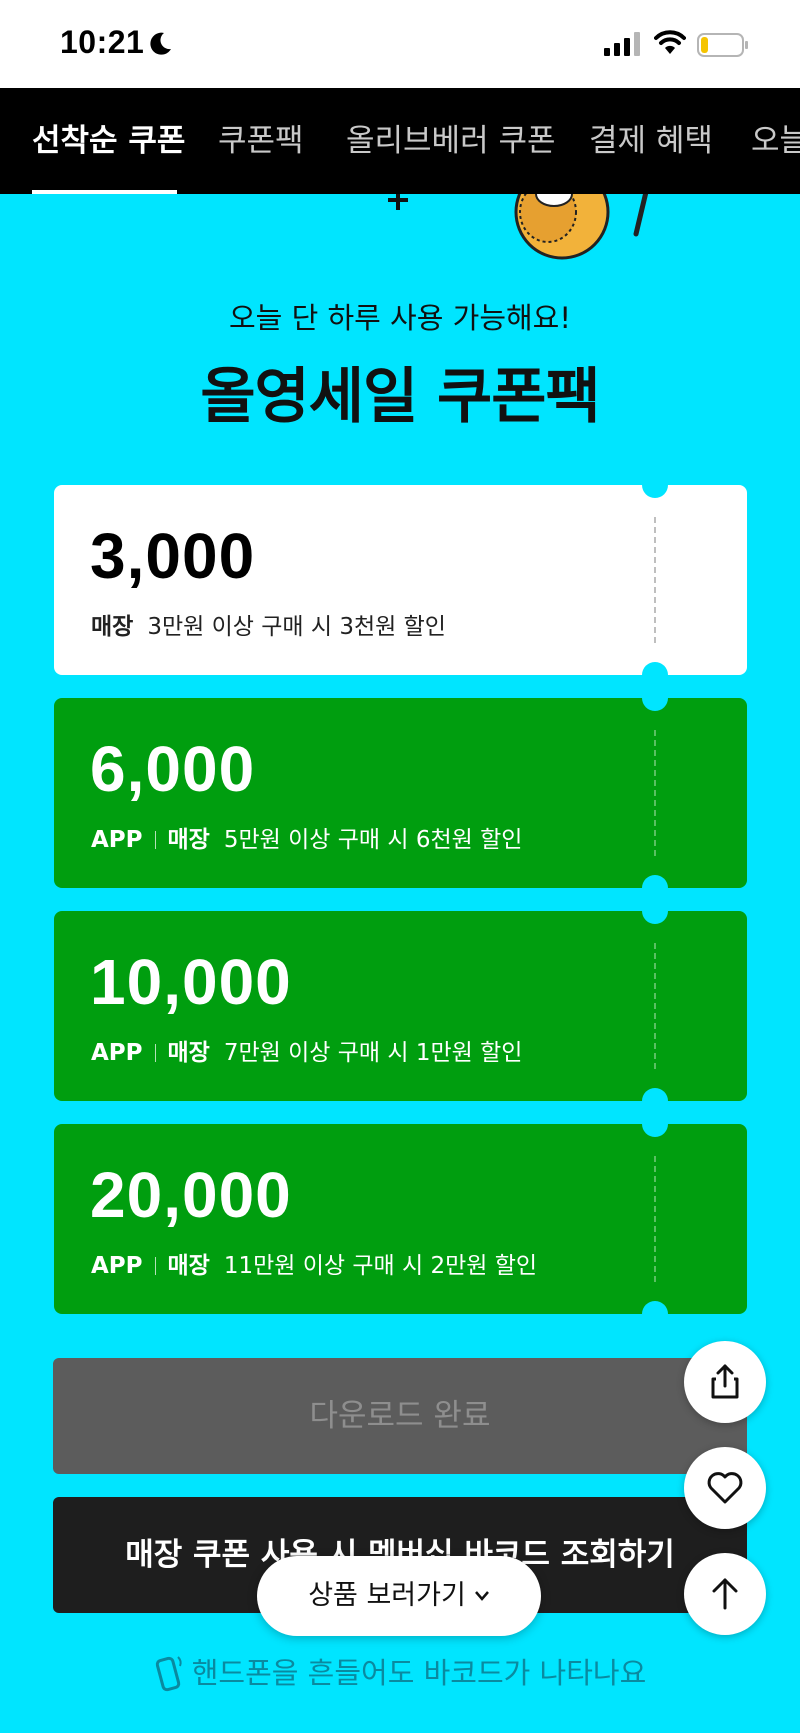 Image resolution: width=800 pixels, height=1733 pixels. I want to click on battery-icon, so click(722, 45).